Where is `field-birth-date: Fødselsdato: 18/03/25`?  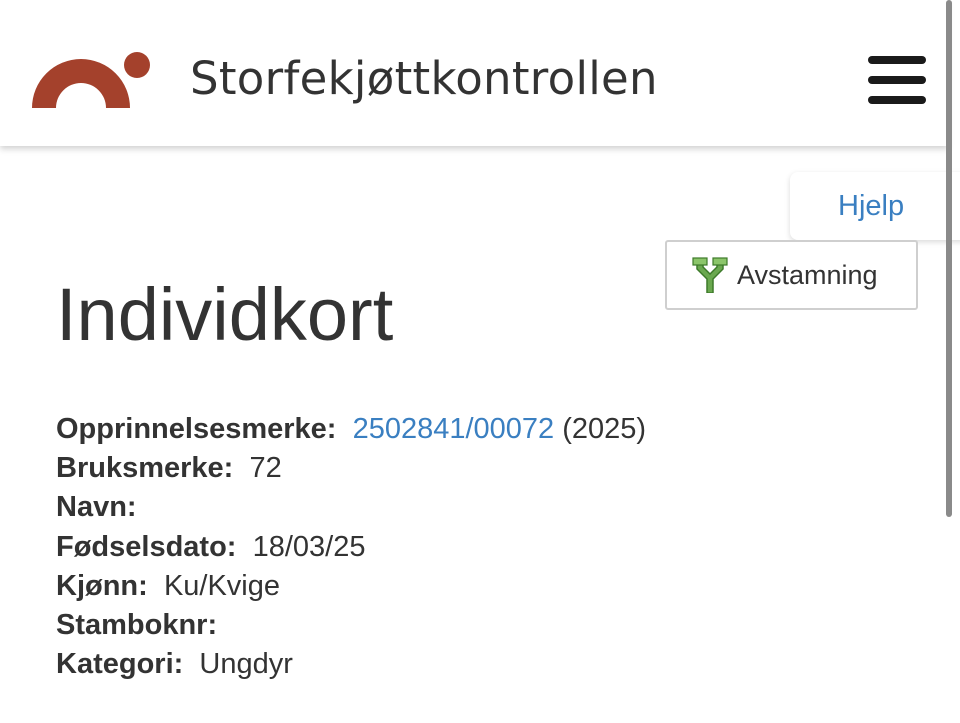 field-birth-date: Fødselsdato: 18/03/25 is located at coordinates (351, 547).